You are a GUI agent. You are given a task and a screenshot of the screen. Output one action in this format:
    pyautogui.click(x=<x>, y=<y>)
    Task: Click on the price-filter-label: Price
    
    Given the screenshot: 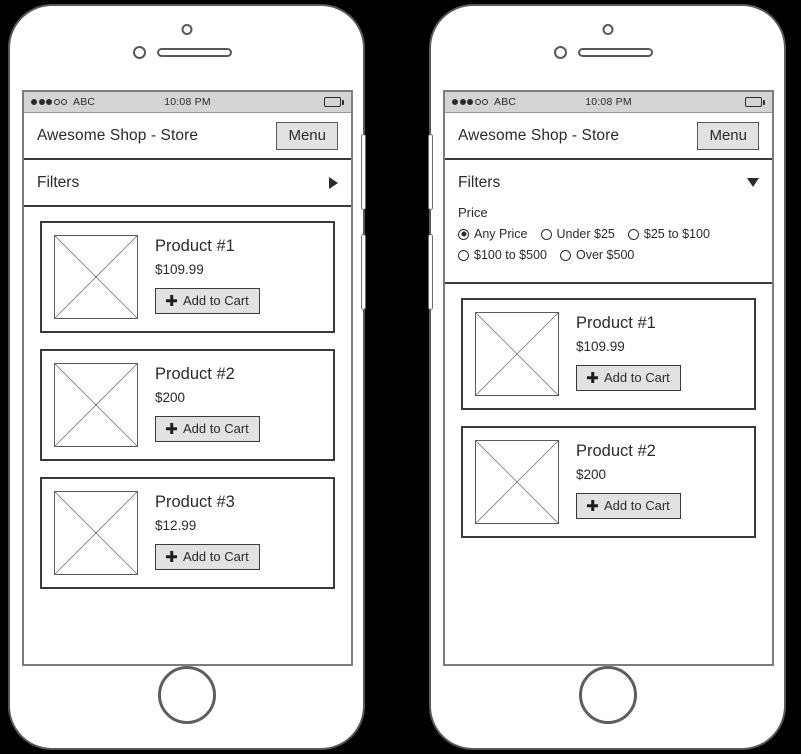 What is the action you would take?
    pyautogui.click(x=473, y=212)
    